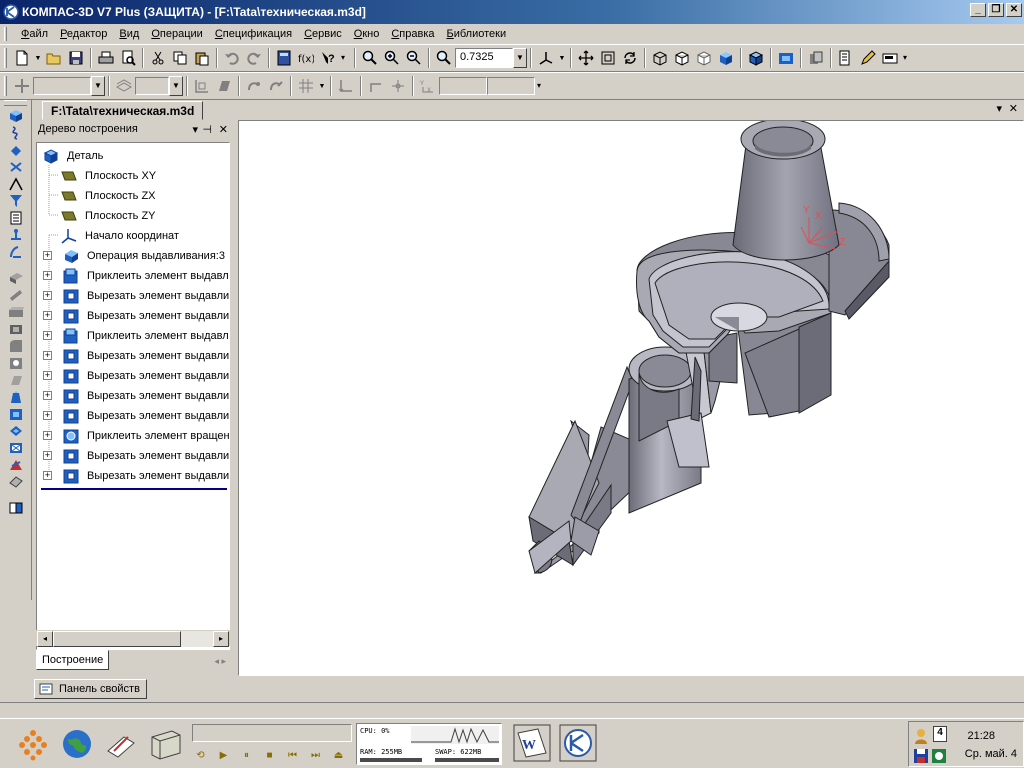 The image size is (1024, 768). I want to click on wireframe-button, so click(660, 58).